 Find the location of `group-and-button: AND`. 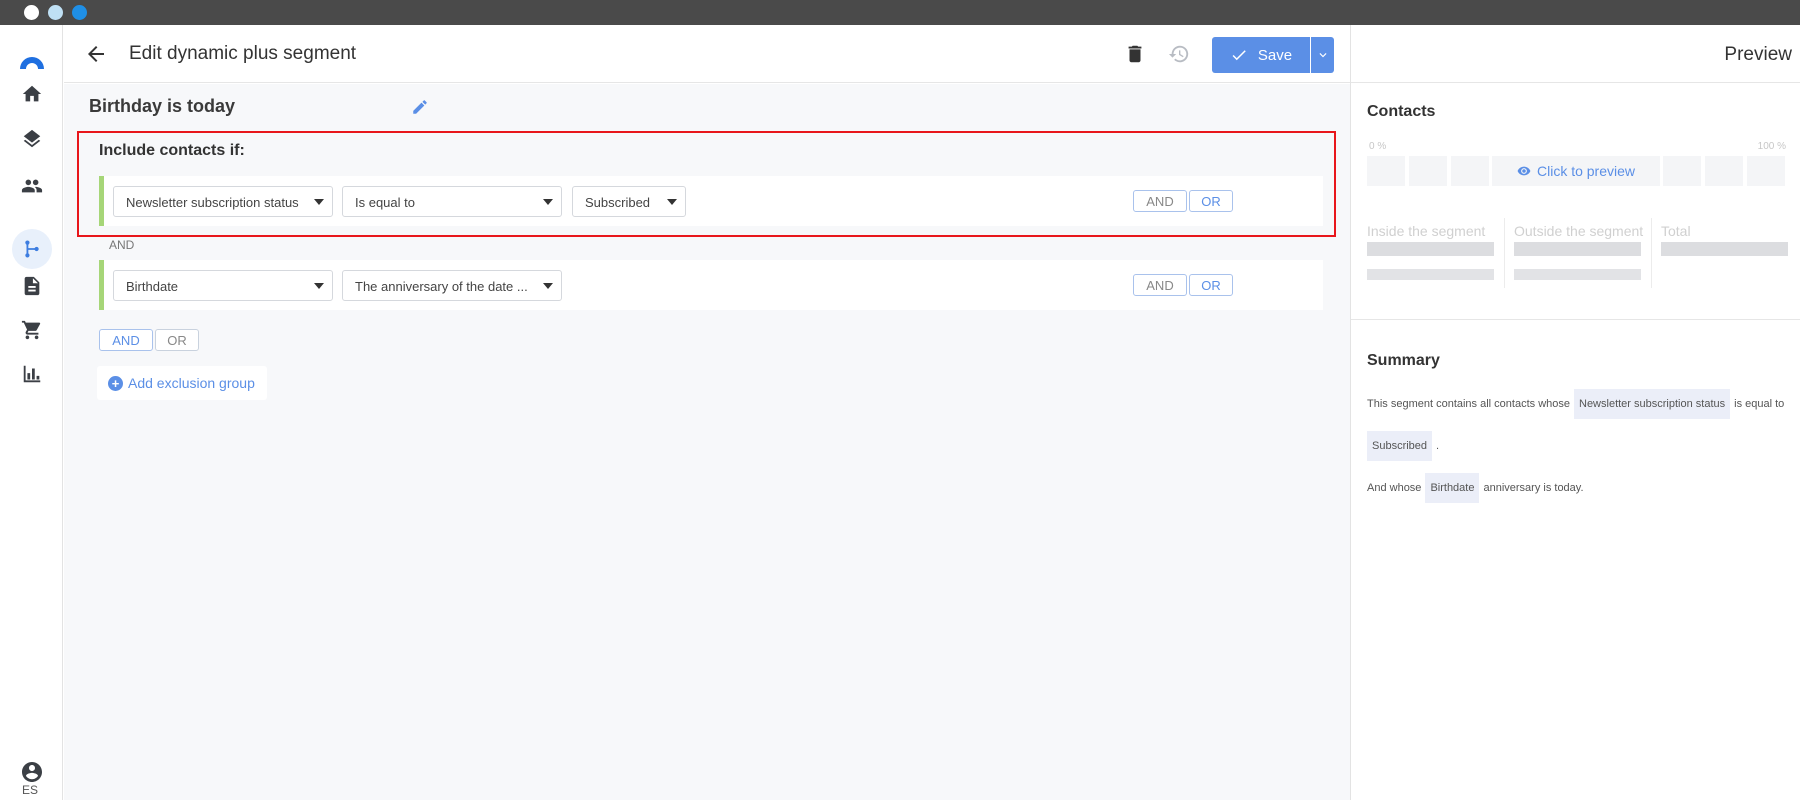

group-and-button: AND is located at coordinates (126, 340).